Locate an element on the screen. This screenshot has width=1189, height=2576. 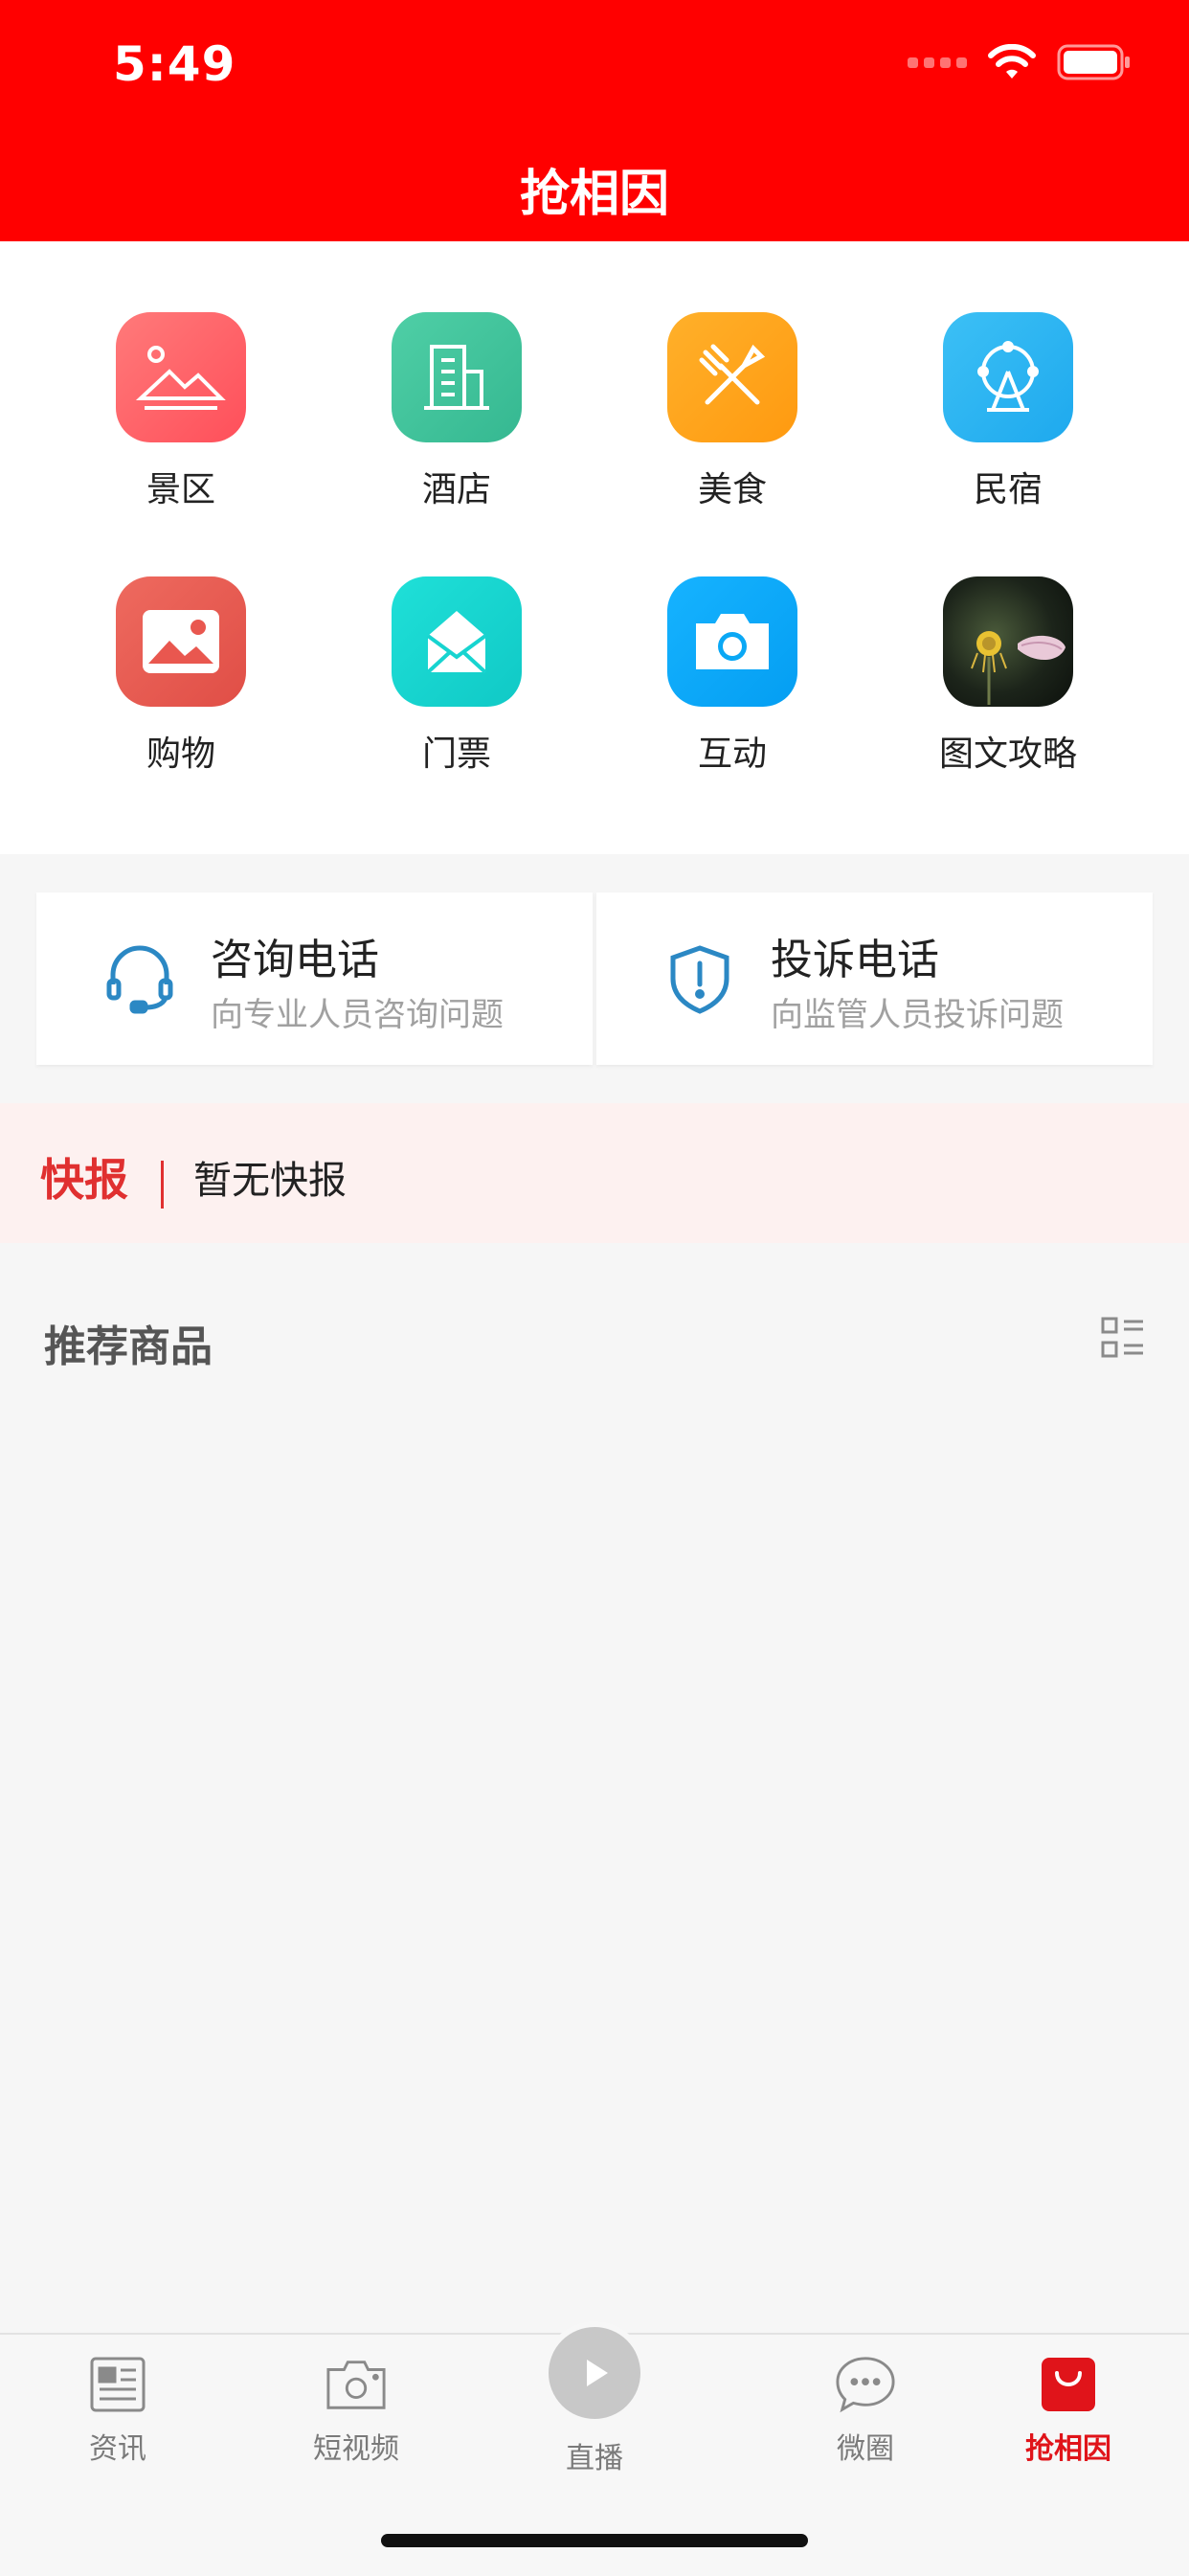
section-title: 推荐商品 is located at coordinates (128, 1346).